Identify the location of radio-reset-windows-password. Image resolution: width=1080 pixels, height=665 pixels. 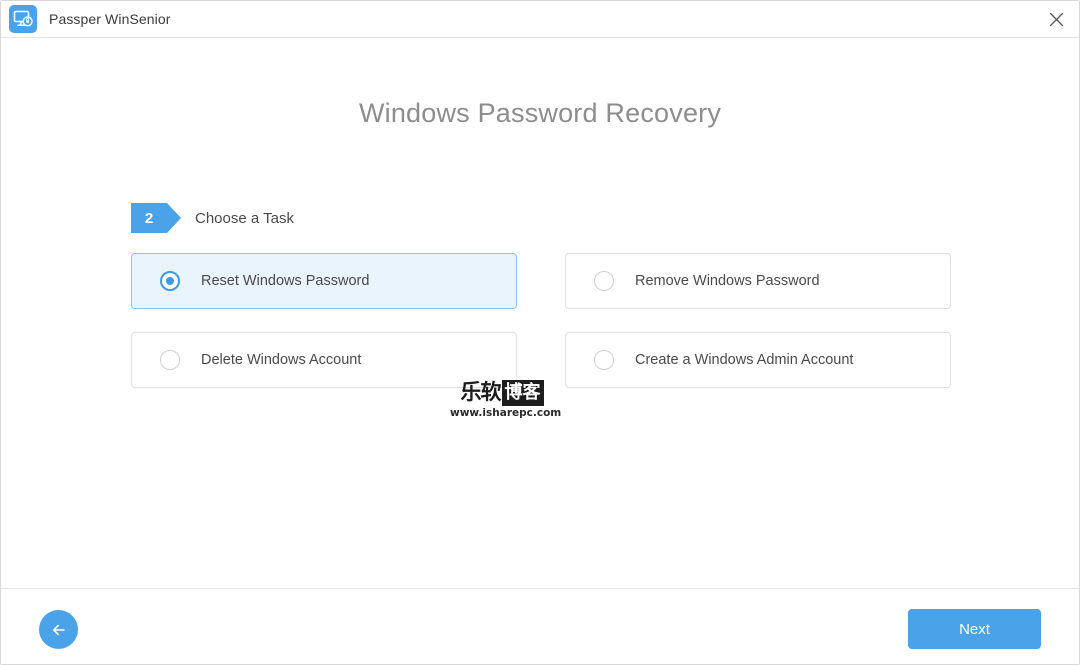
(170, 281).